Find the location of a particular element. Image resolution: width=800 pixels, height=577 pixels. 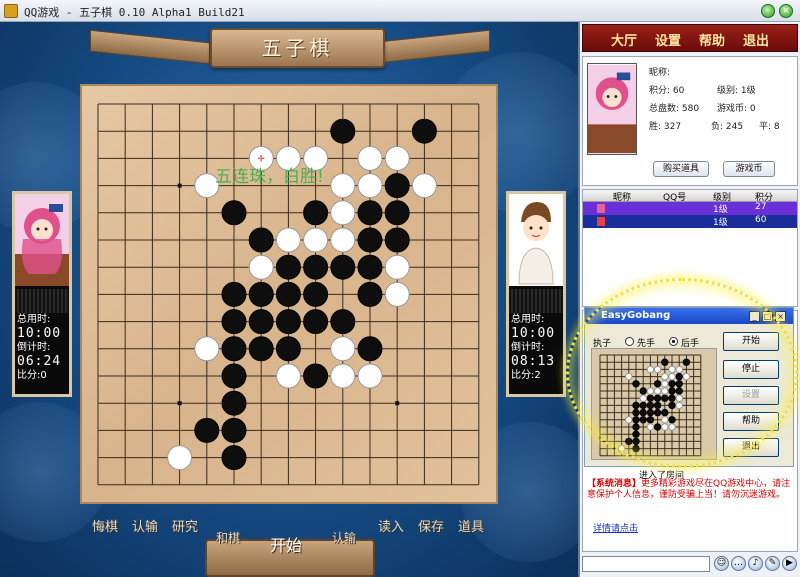

easygobang-dialog: EasyGobang _ □ × 执子 先手 后手 开始 停止 设置 帮助 退出 is located at coordinates (689, 387).